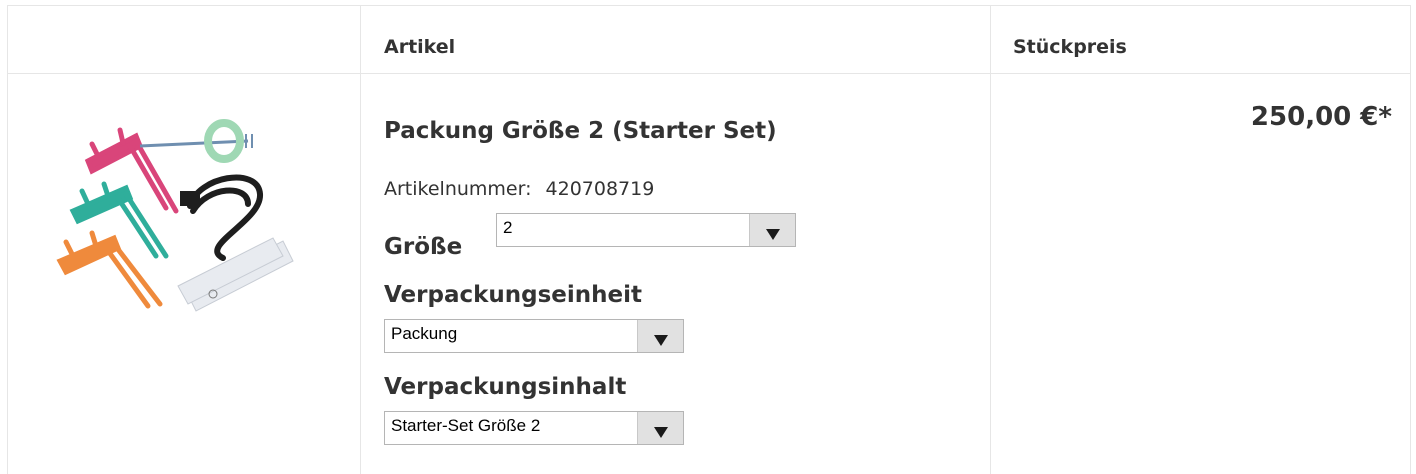 This screenshot has height=474, width=1416. Describe the element at coordinates (508, 227) in the screenshot. I see `size-select-value: 2` at that location.